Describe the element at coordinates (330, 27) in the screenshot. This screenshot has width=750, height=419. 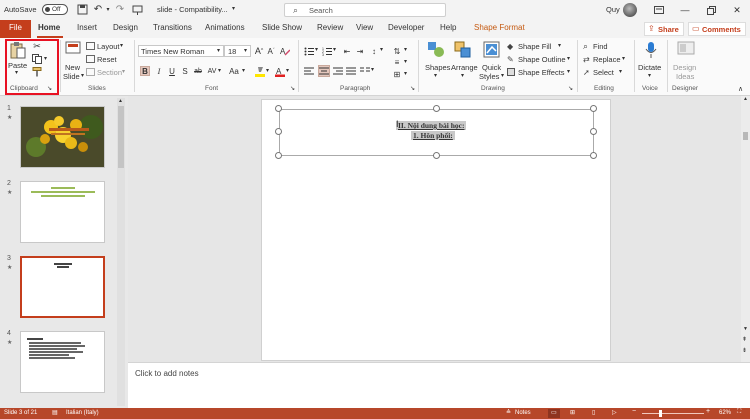
I see `tab-review: Review` at that location.